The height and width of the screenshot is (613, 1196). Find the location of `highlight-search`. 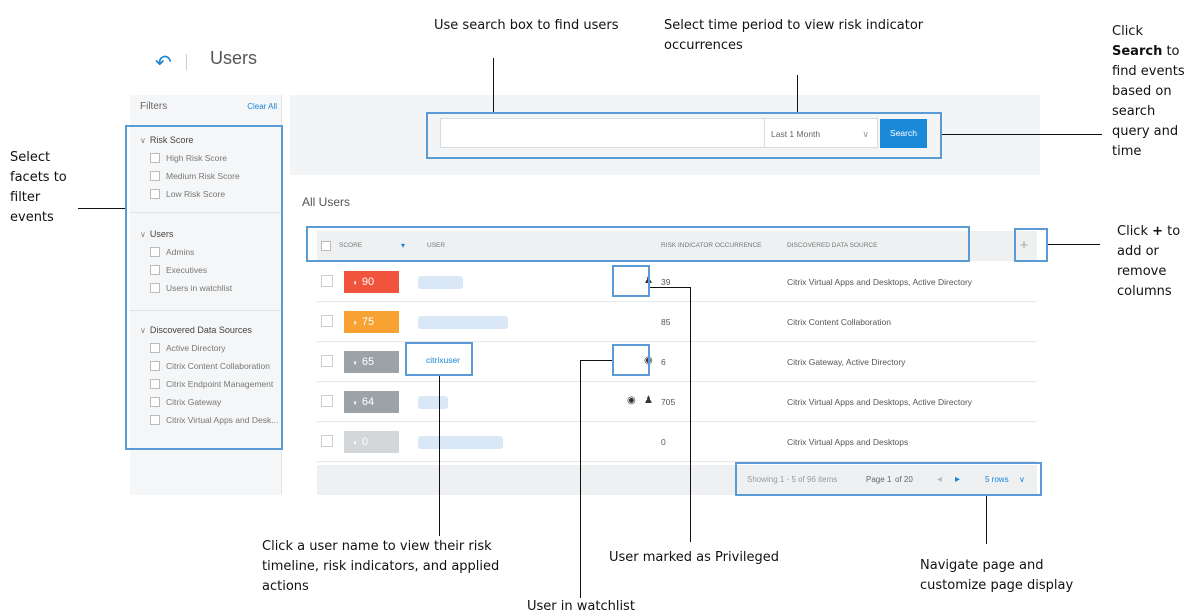

highlight-search is located at coordinates (684, 135).